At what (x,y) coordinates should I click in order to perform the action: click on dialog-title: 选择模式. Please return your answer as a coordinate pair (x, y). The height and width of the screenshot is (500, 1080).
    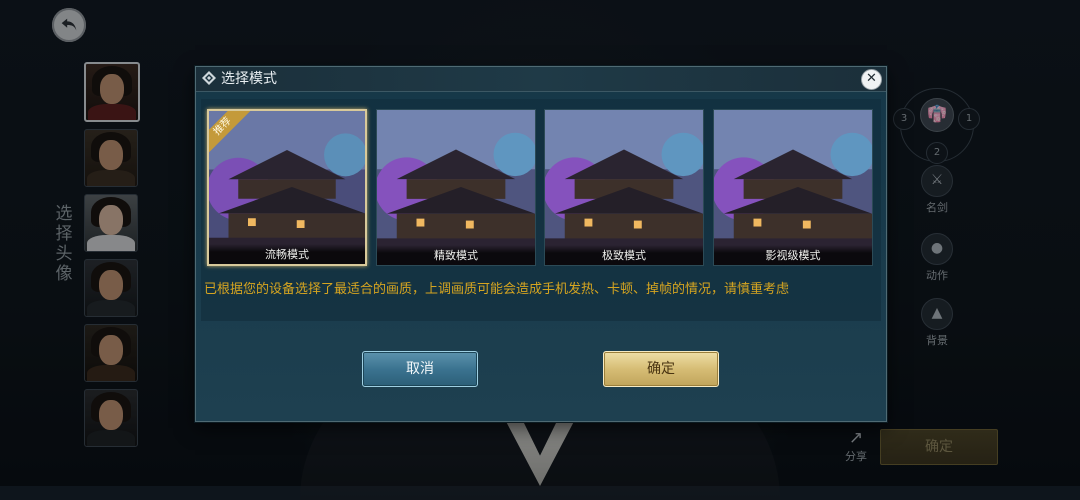
    Looking at the image, I should click on (249, 79).